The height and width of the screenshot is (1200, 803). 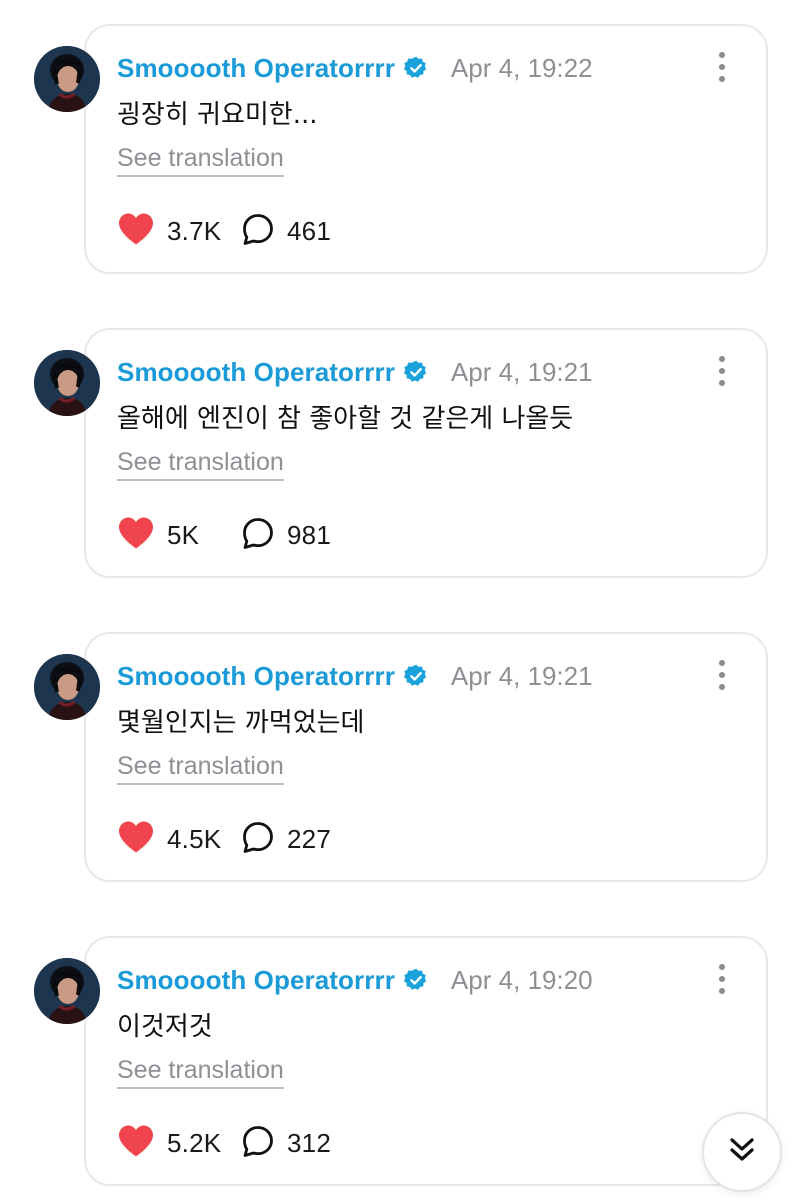 What do you see at coordinates (345, 419) in the screenshot?
I see `post-text: 올해에 엔진이 참 좋아할 것 같은게 나올듯` at bounding box center [345, 419].